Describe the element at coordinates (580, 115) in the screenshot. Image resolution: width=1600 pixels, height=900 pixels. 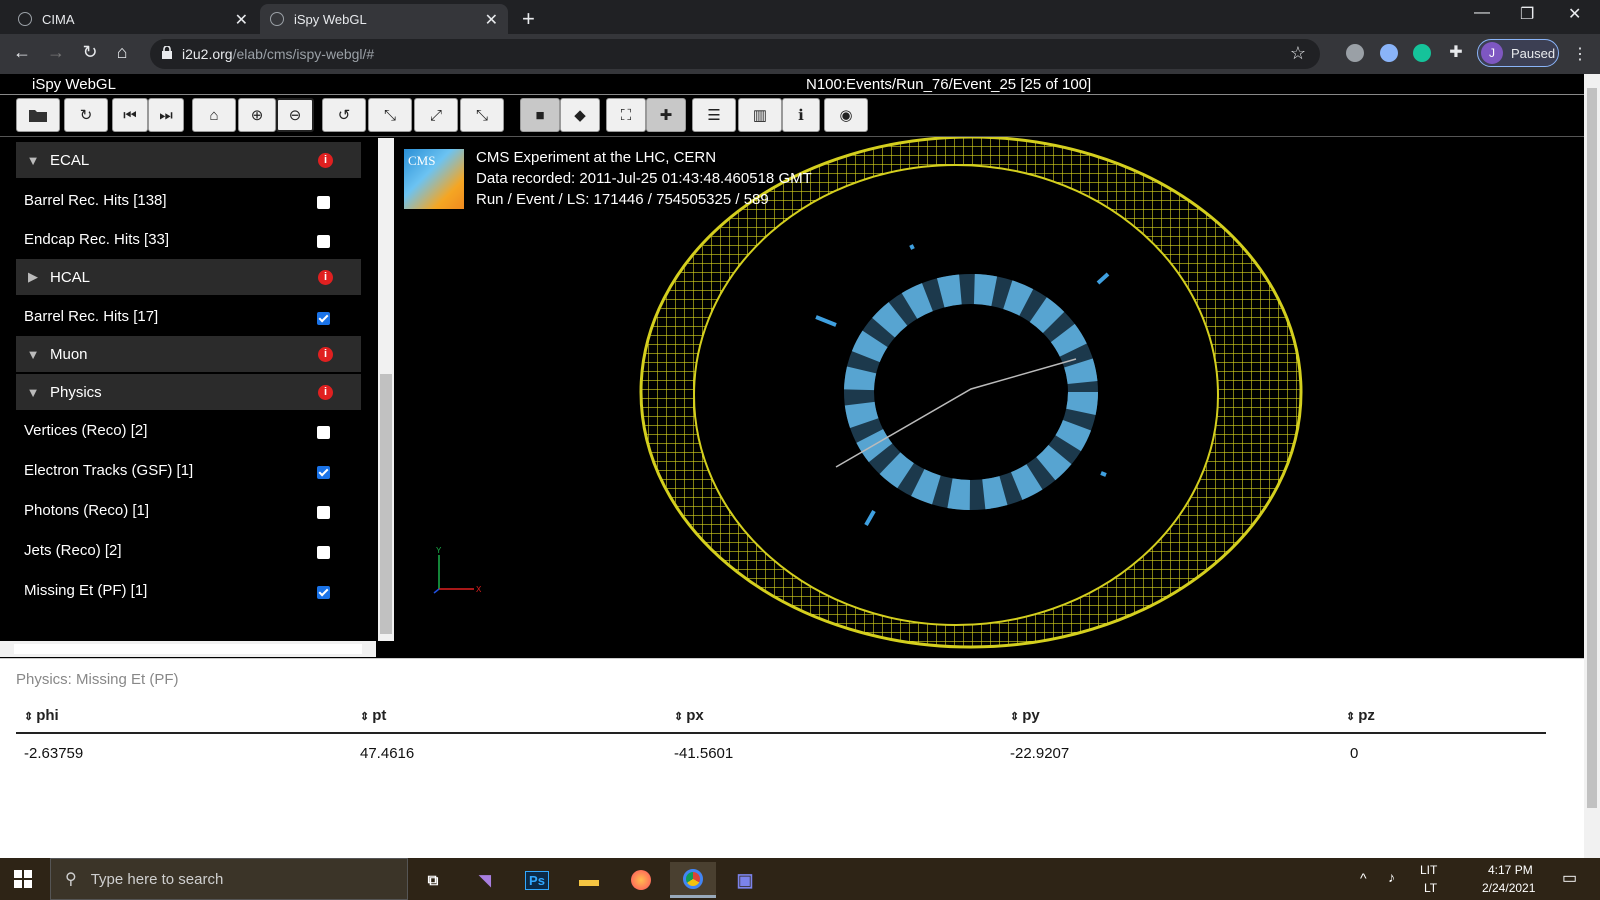
I see `orthographic-icon: ◆` at that location.